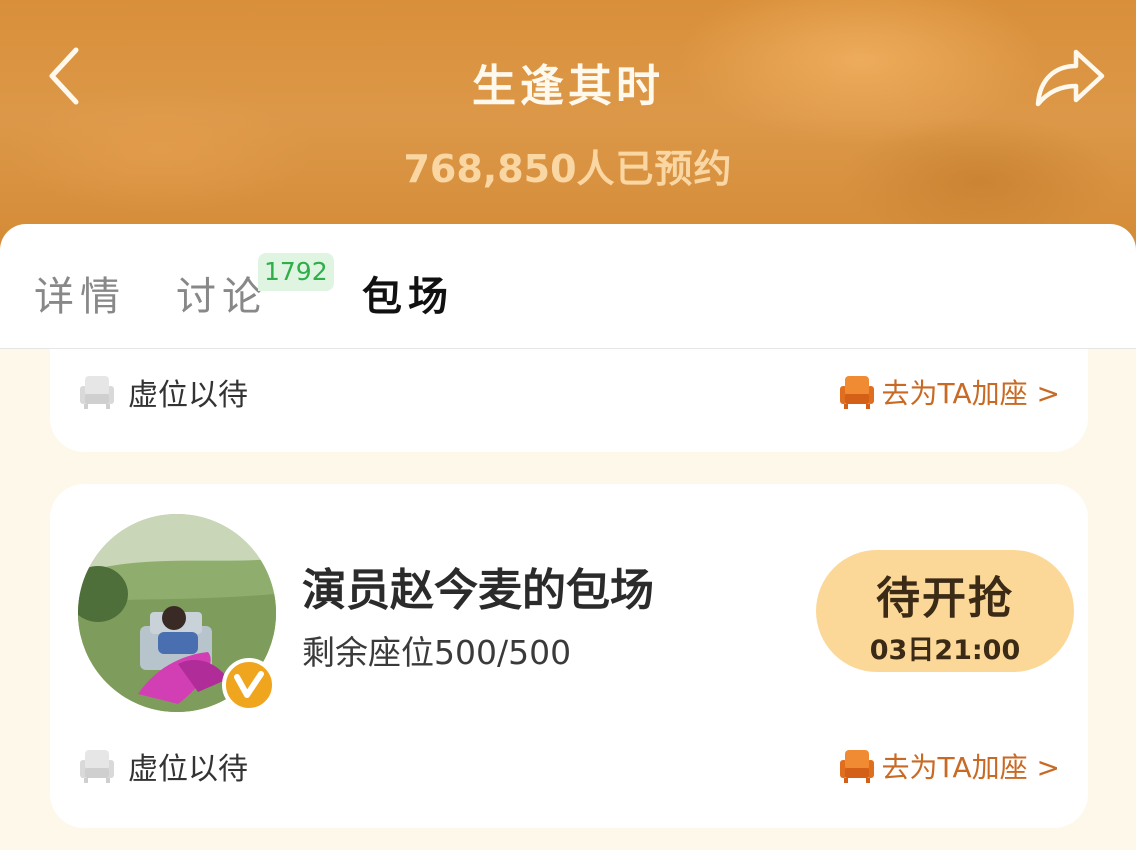 The image size is (1136, 850). Describe the element at coordinates (478, 586) in the screenshot. I see `booking-name: 演员赵今麦的包场` at that location.